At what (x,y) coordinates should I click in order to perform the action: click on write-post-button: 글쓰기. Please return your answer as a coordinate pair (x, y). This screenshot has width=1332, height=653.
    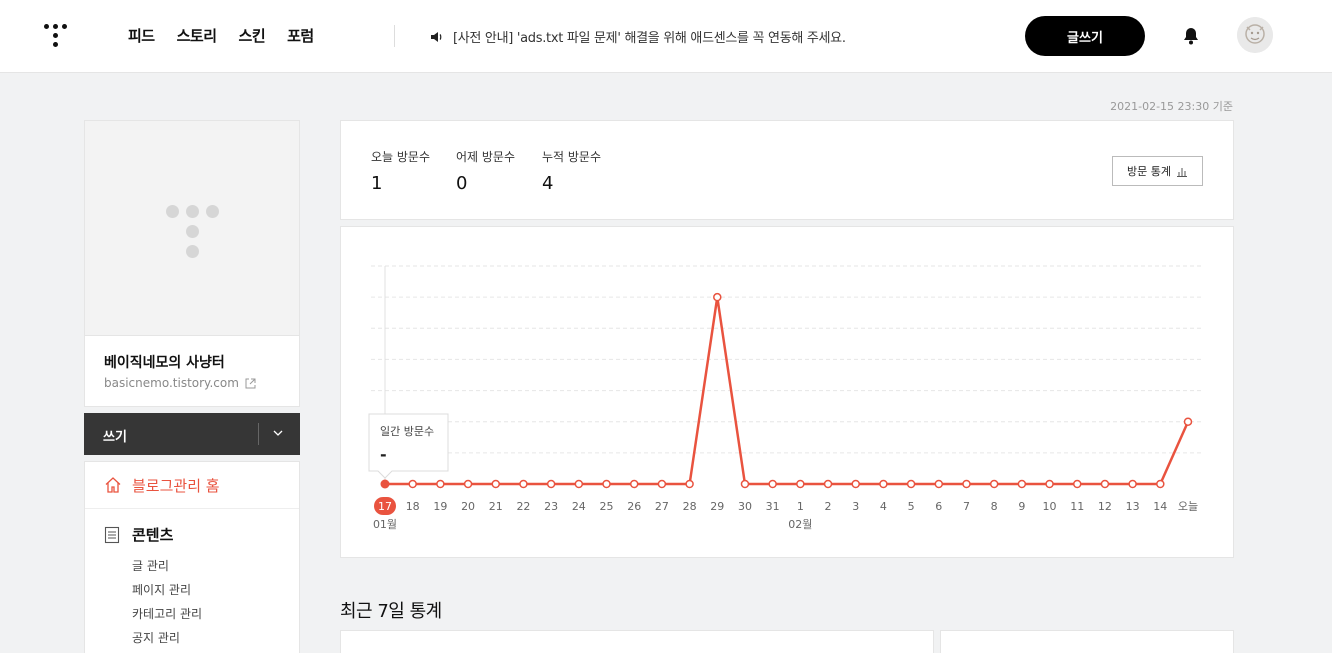
    Looking at the image, I should click on (1085, 36).